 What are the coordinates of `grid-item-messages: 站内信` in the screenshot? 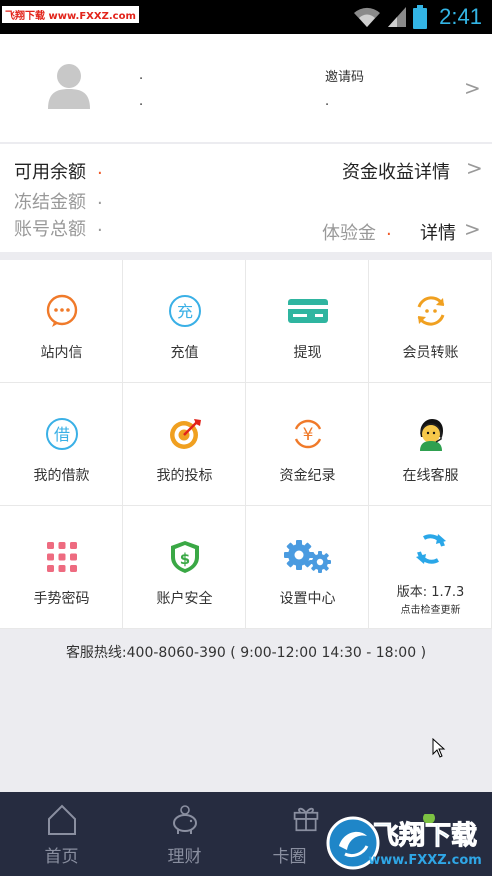 It's located at (61, 321).